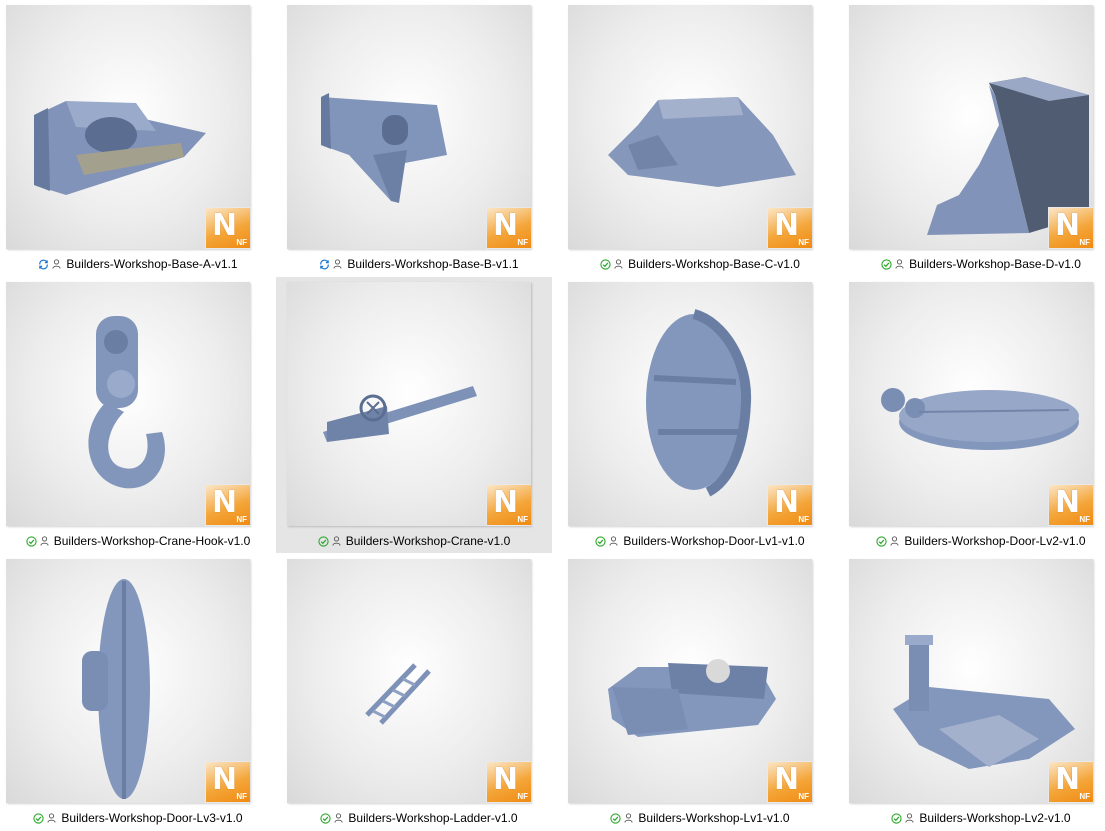 The image size is (1105, 831). Describe the element at coordinates (714, 264) in the screenshot. I see `file-name: Builders-Workshop-Base-C-v1.0` at that location.